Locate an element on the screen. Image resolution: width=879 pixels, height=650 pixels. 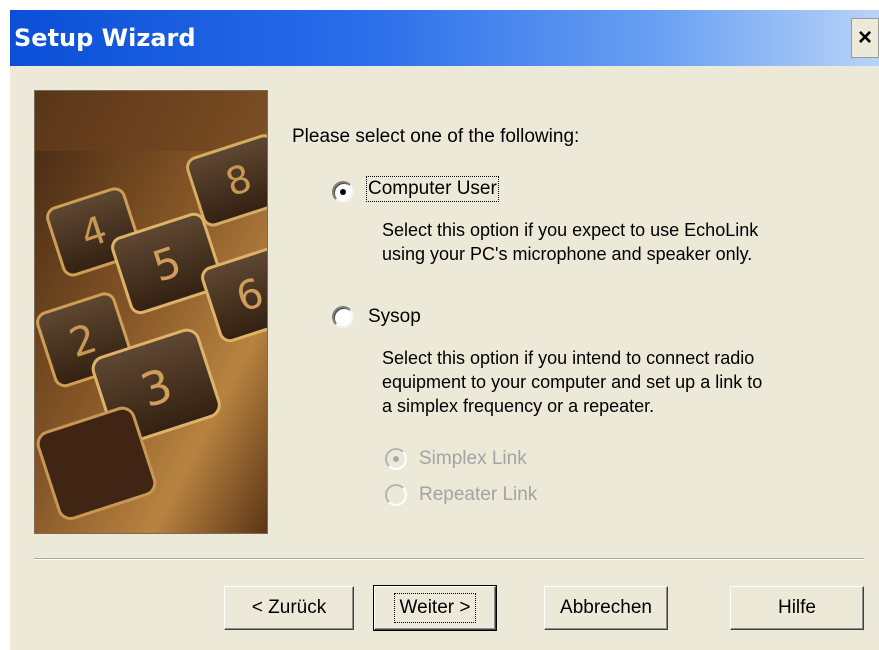
simplex-link-radio is located at coordinates (396, 459).